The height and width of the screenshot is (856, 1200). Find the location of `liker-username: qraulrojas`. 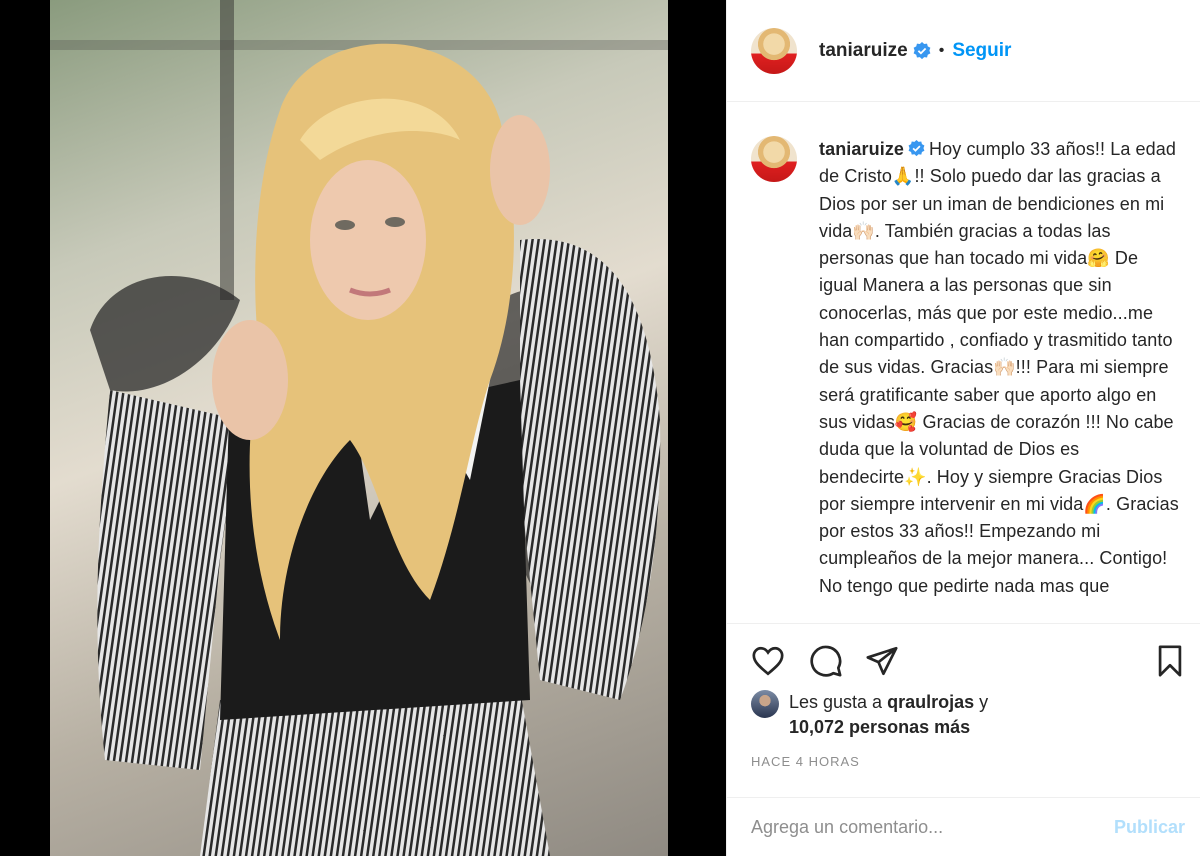

liker-username: qraulrojas is located at coordinates (930, 702).